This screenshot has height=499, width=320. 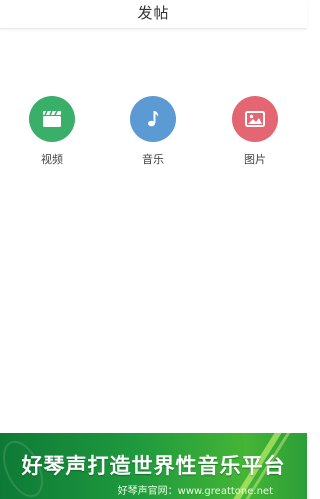 I want to click on picture-icon, so click(x=255, y=119).